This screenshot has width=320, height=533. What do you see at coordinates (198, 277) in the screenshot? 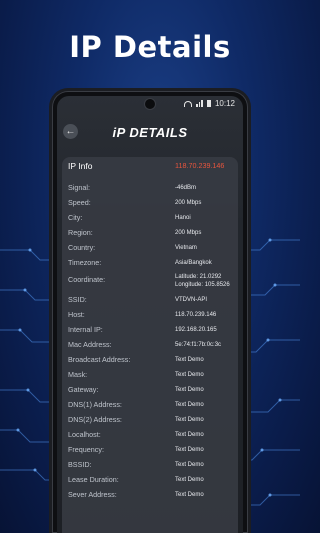
I see `info-value: Latitude: 21.0292` at bounding box center [198, 277].